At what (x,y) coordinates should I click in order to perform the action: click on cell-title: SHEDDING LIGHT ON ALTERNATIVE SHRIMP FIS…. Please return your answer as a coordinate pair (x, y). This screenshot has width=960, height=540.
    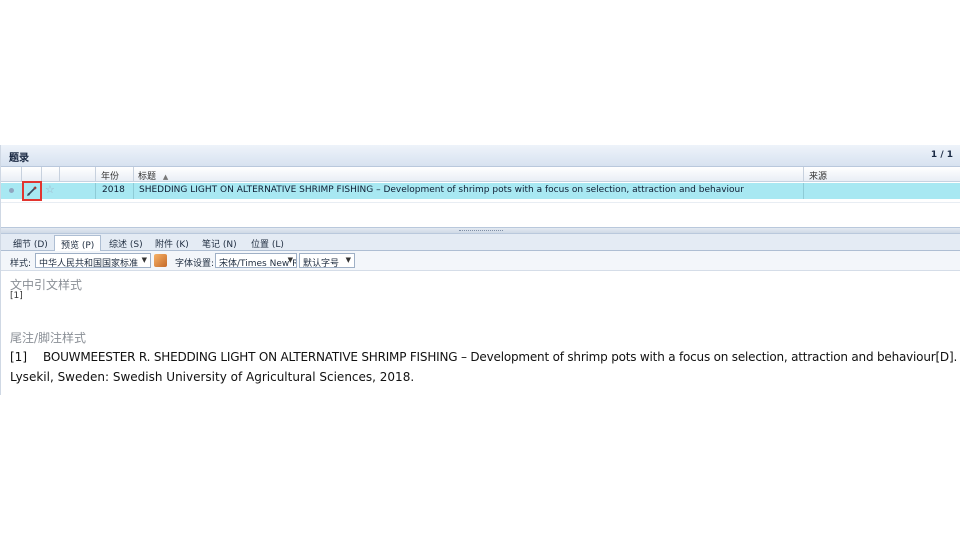
    Looking at the image, I should click on (441, 190).